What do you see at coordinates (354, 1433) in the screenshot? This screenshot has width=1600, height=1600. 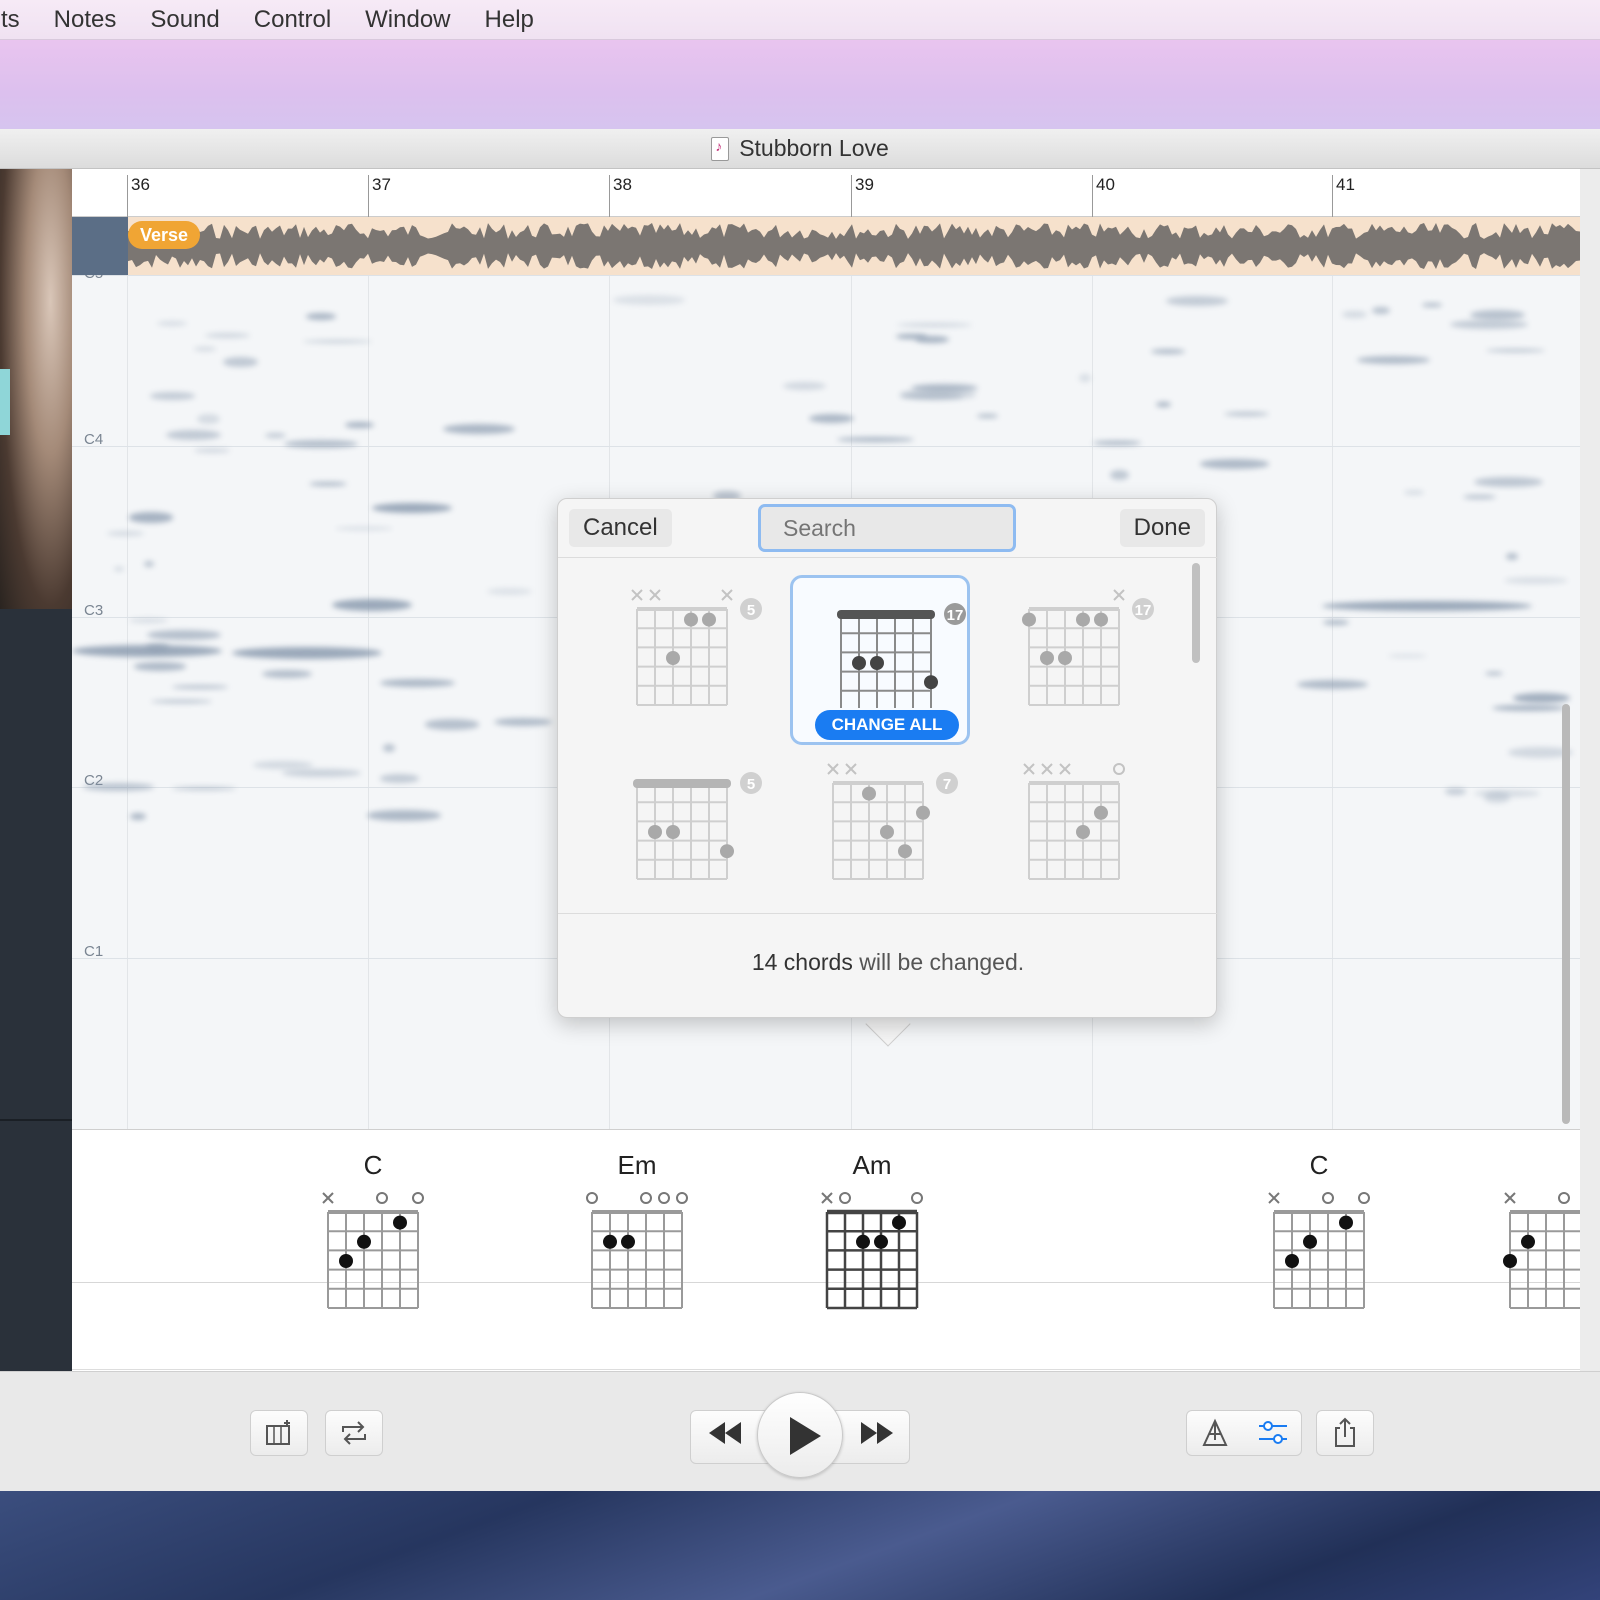 I see `loop-button` at bounding box center [354, 1433].